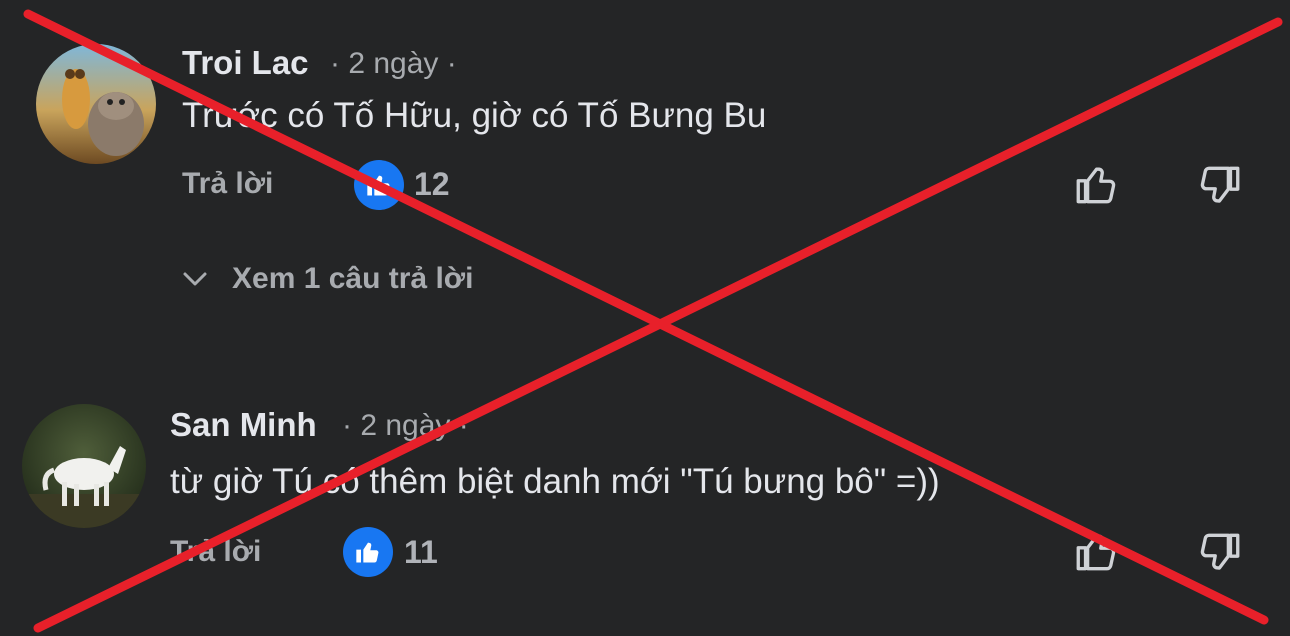 The height and width of the screenshot is (636, 1290). What do you see at coordinates (353, 278) in the screenshot?
I see `view-replies-label: Xem 1 câu trả lời` at bounding box center [353, 278].